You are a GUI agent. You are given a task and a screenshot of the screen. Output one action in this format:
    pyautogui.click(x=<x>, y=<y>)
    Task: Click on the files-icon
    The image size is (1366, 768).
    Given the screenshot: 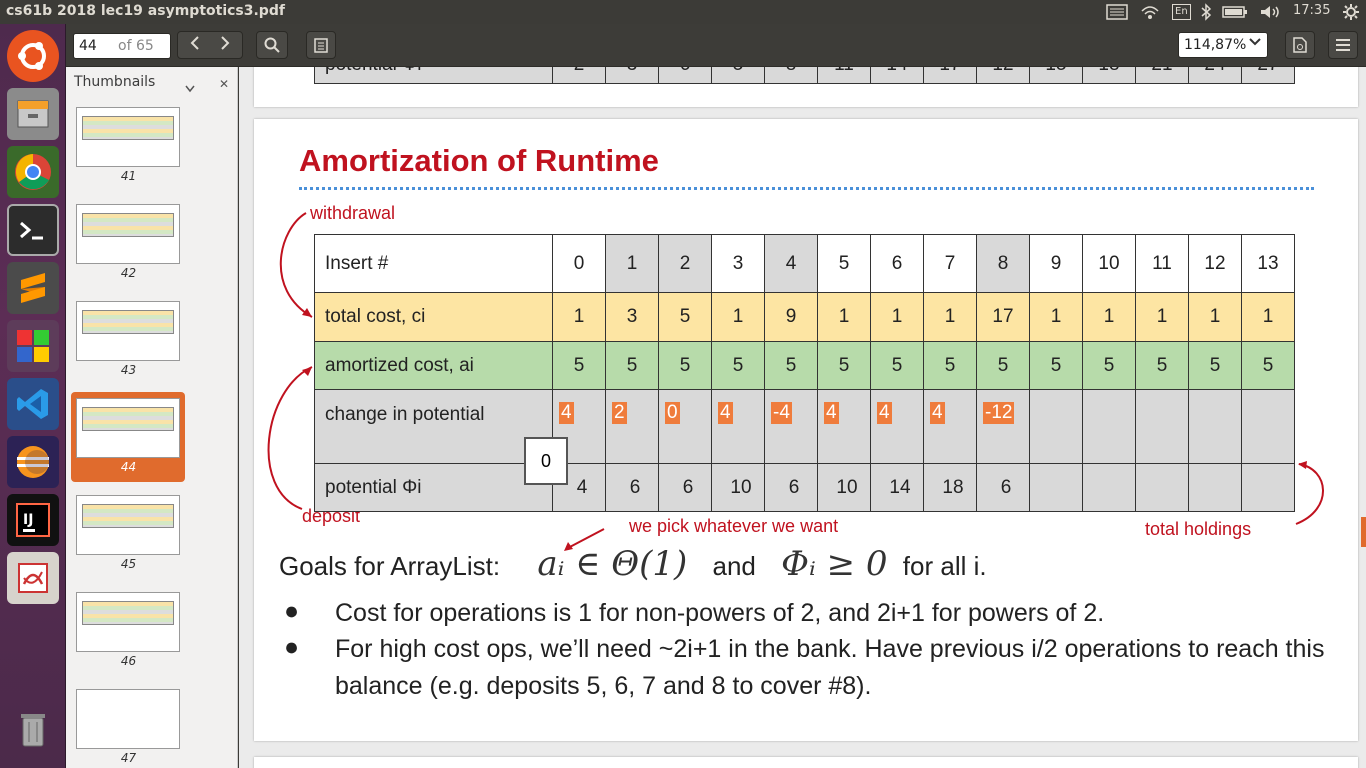 What is the action you would take?
    pyautogui.click(x=33, y=114)
    